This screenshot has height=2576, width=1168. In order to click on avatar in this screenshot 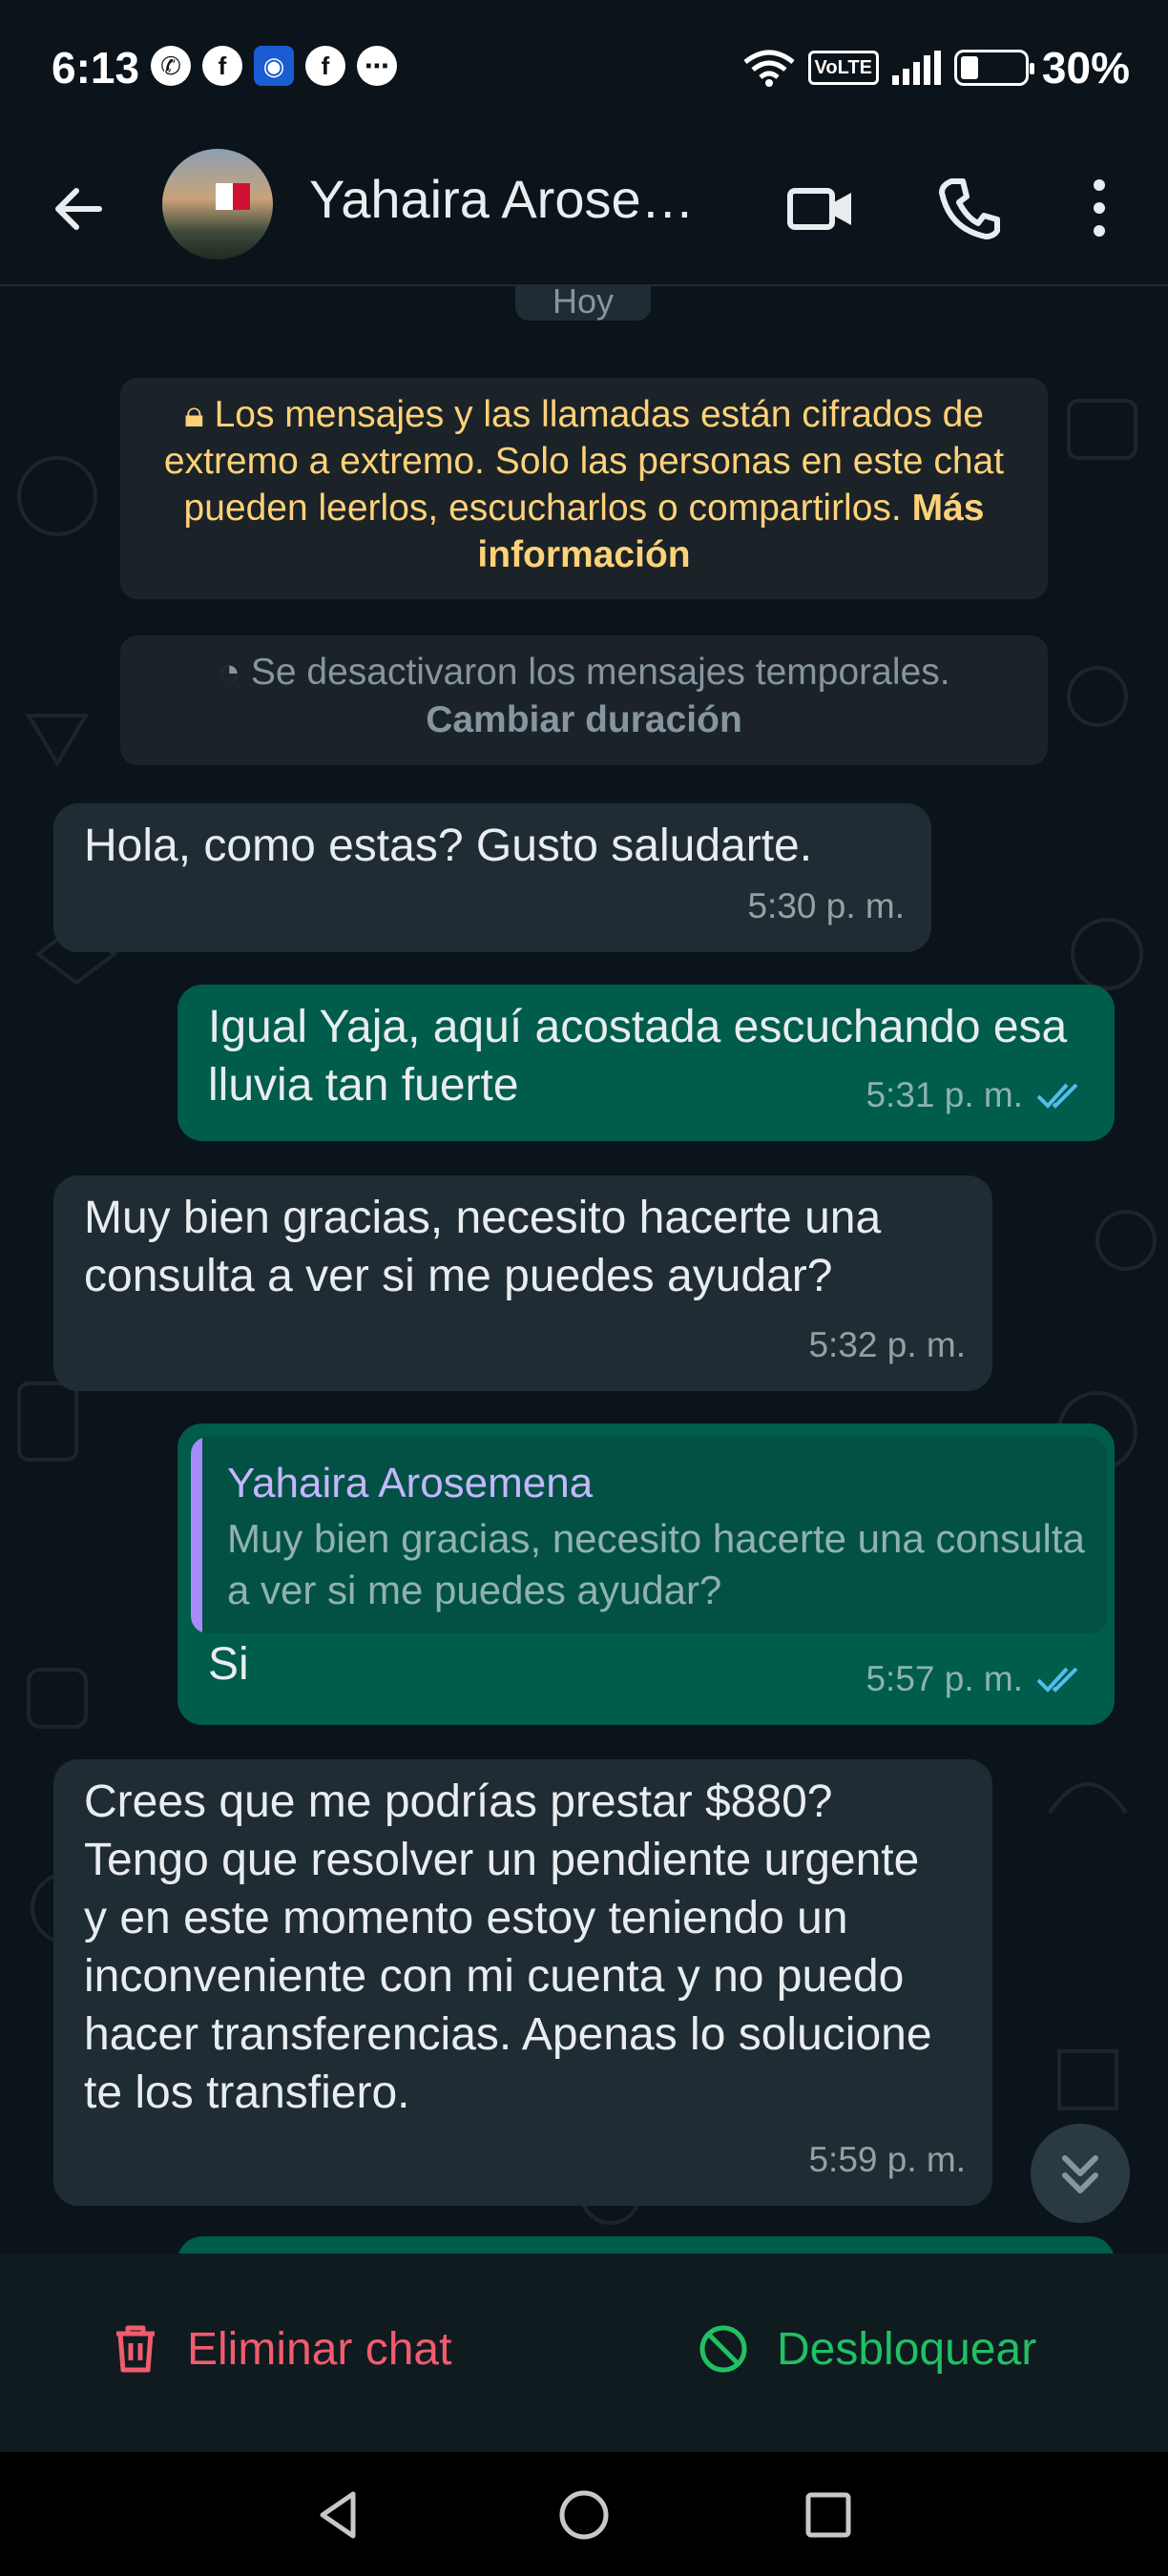, I will do `click(217, 204)`.